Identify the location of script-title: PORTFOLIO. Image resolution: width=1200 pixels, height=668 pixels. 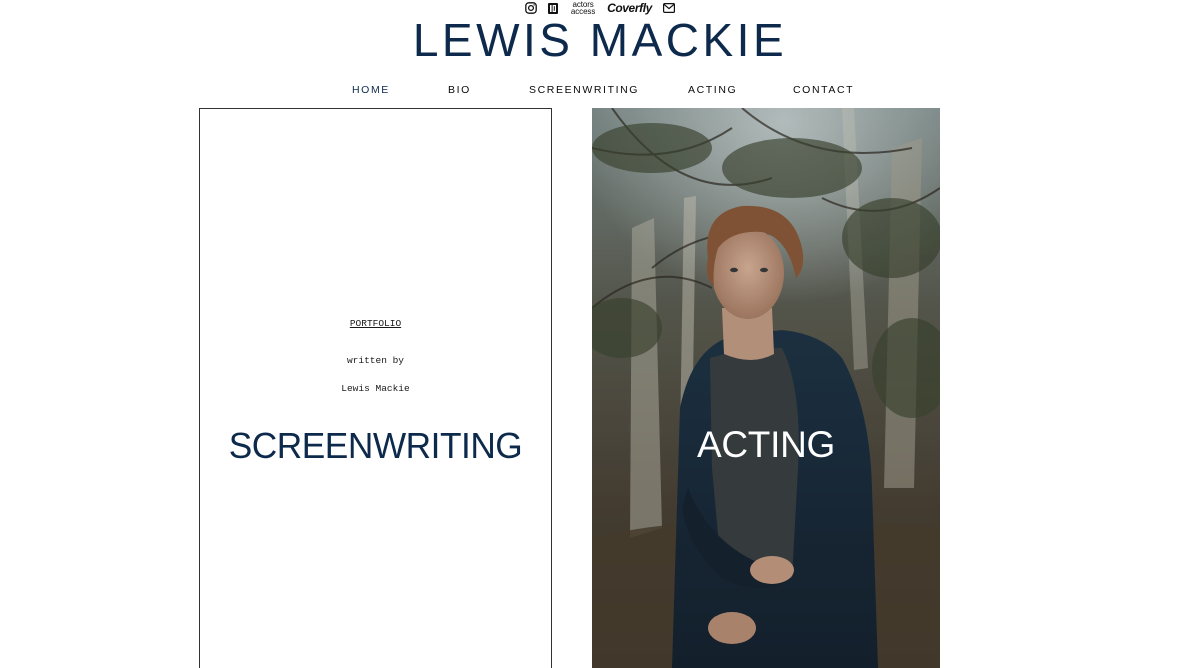
(375, 323).